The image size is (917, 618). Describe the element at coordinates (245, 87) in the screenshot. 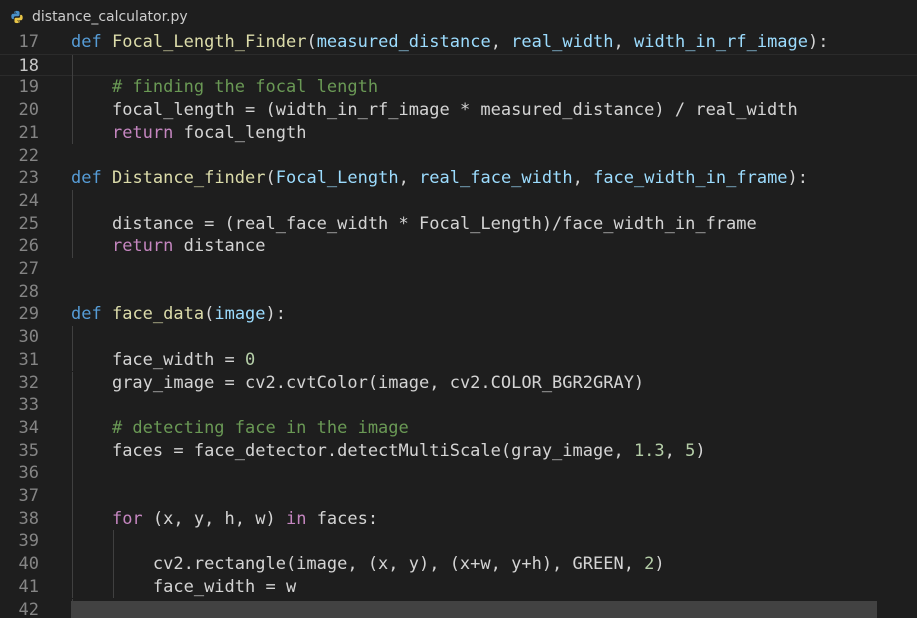

I see `code-token: # finding the focal length` at that location.